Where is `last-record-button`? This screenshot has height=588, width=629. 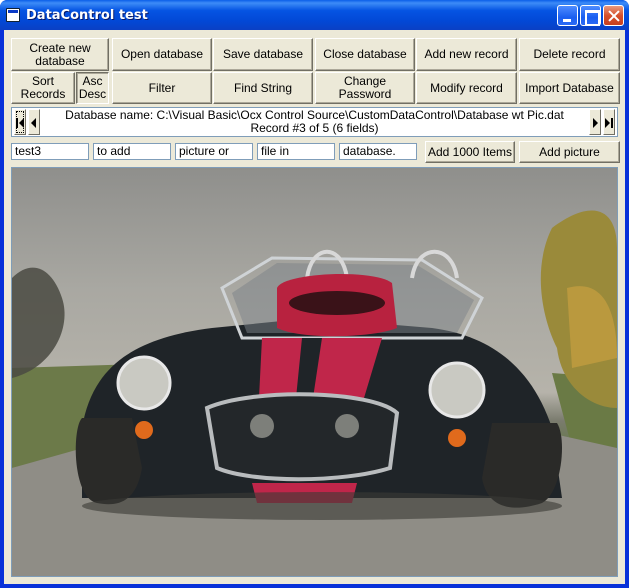
last-record-button is located at coordinates (609, 122).